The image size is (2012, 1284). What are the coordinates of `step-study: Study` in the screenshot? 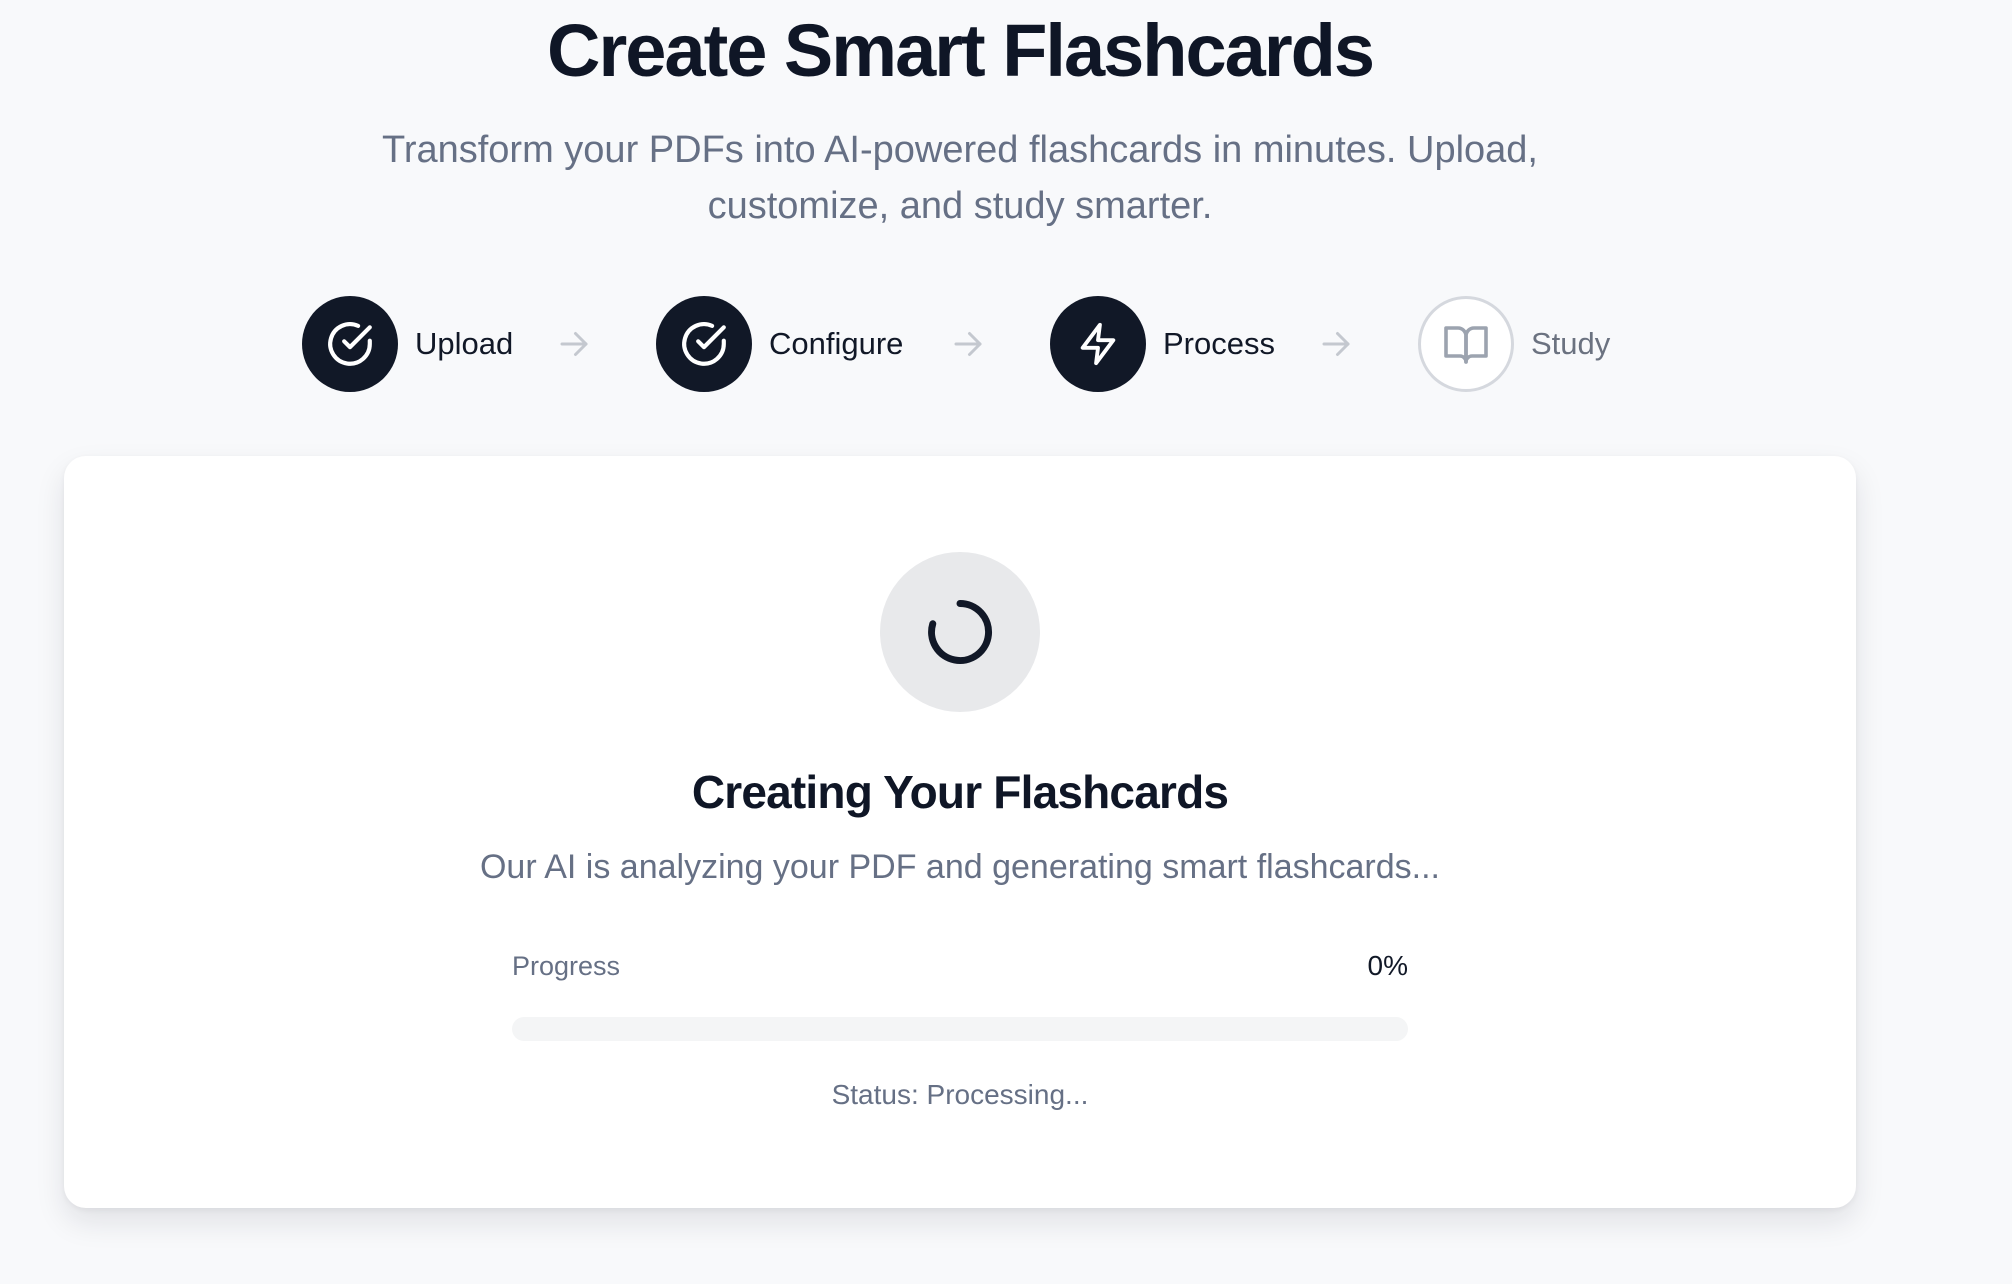 It's located at (1514, 344).